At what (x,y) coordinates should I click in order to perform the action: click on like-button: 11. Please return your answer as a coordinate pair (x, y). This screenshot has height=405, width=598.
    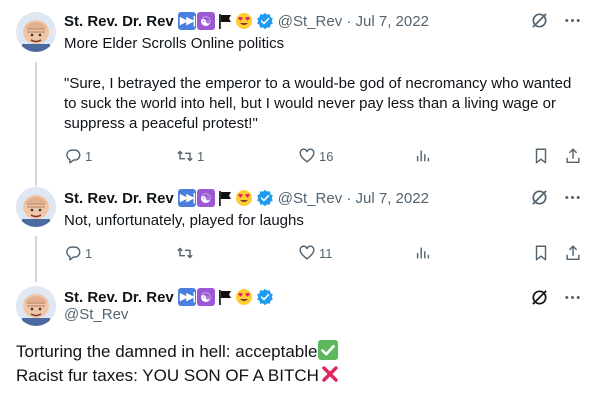
    Looking at the image, I should click on (315, 253).